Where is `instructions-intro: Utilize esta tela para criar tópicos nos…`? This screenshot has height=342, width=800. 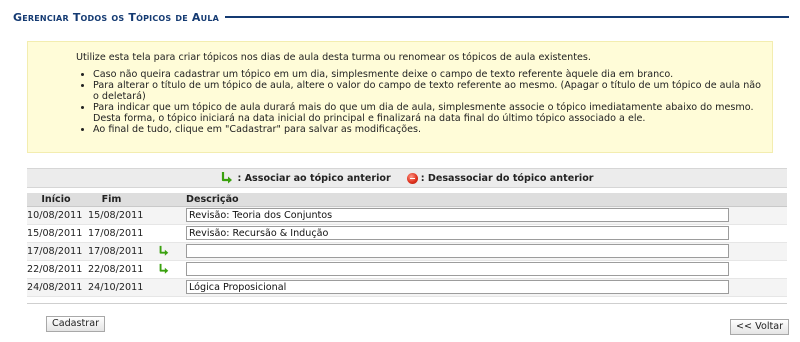 instructions-intro: Utilize esta tela para criar tópicos nos… is located at coordinates (333, 57).